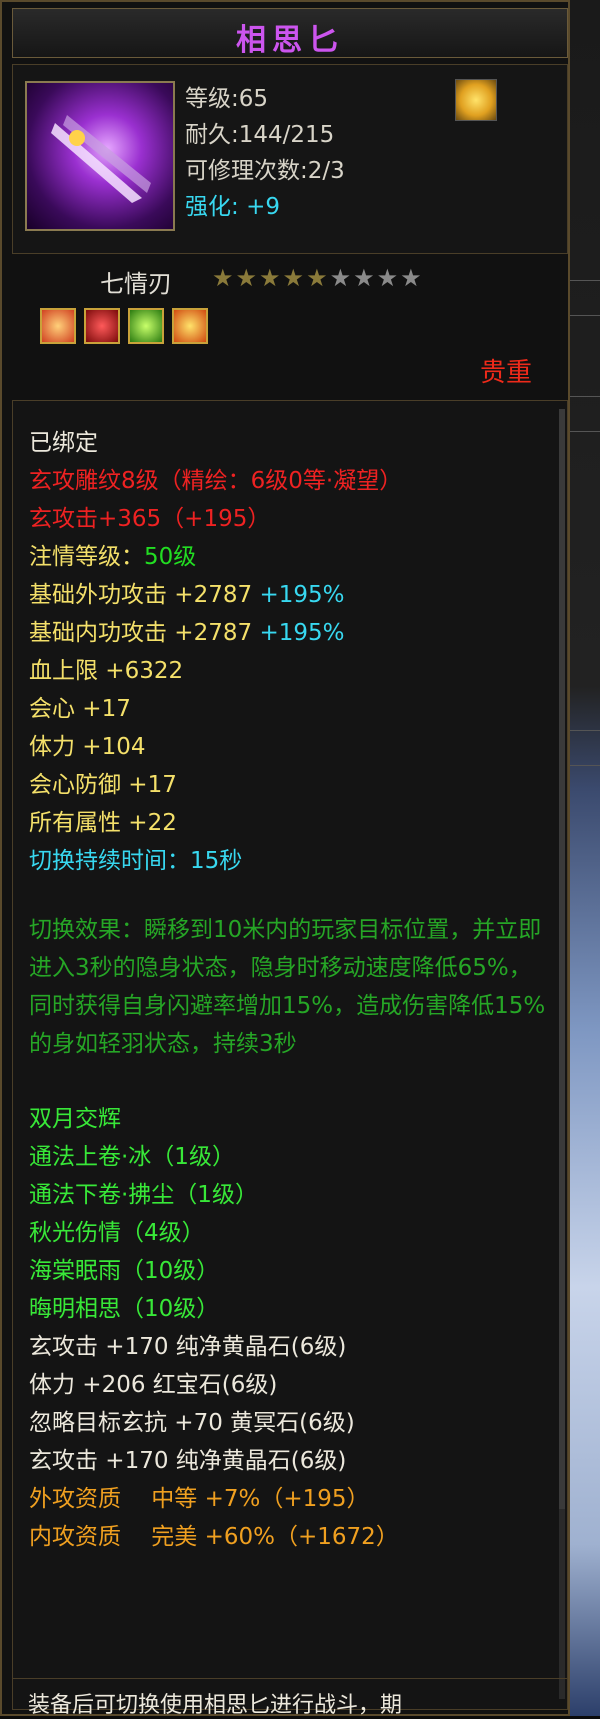  I want to click on grade-label: 贵重, so click(505, 373).